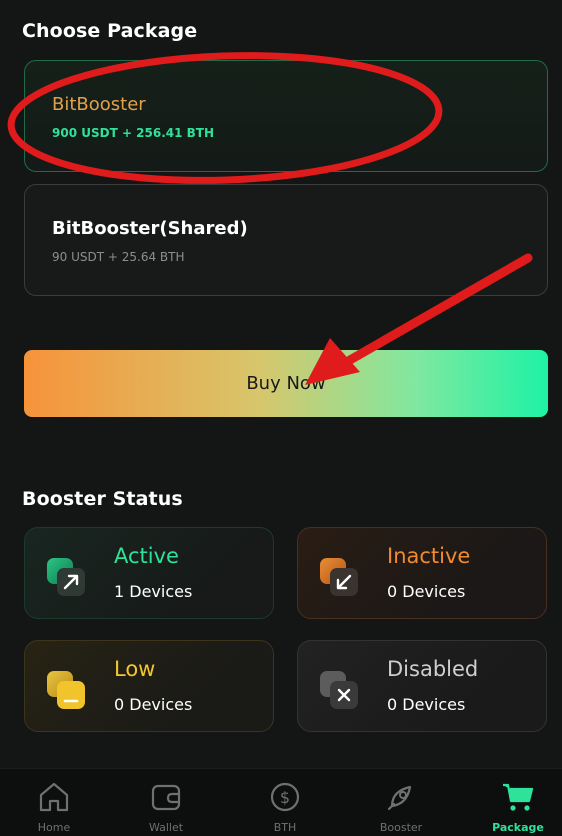  Describe the element at coordinates (286, 240) in the screenshot. I see `package-card-bitbooster-shared: BitBooster(Shared) 90 USDT + 25.64 BTH` at that location.